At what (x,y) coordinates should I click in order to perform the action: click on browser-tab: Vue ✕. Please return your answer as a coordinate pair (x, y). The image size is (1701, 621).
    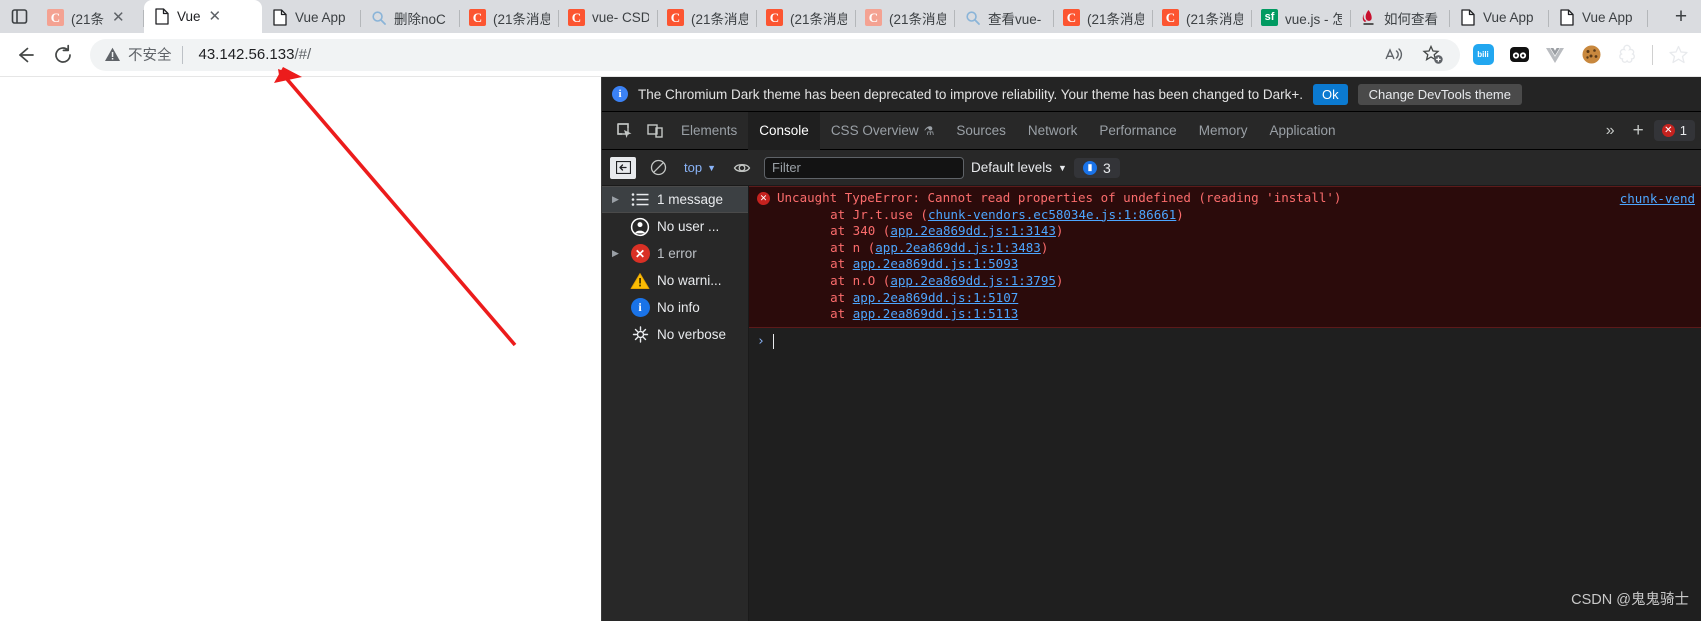
    Looking at the image, I should click on (203, 16).